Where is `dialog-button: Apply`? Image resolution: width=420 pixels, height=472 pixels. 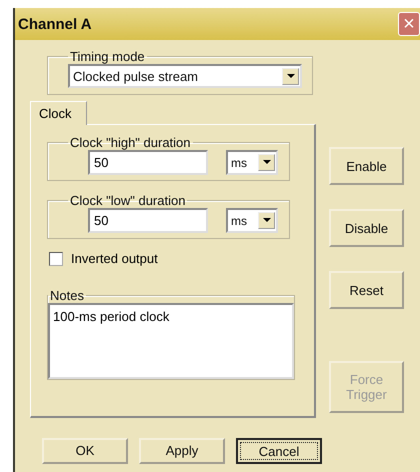 dialog-button: Apply is located at coordinates (182, 451).